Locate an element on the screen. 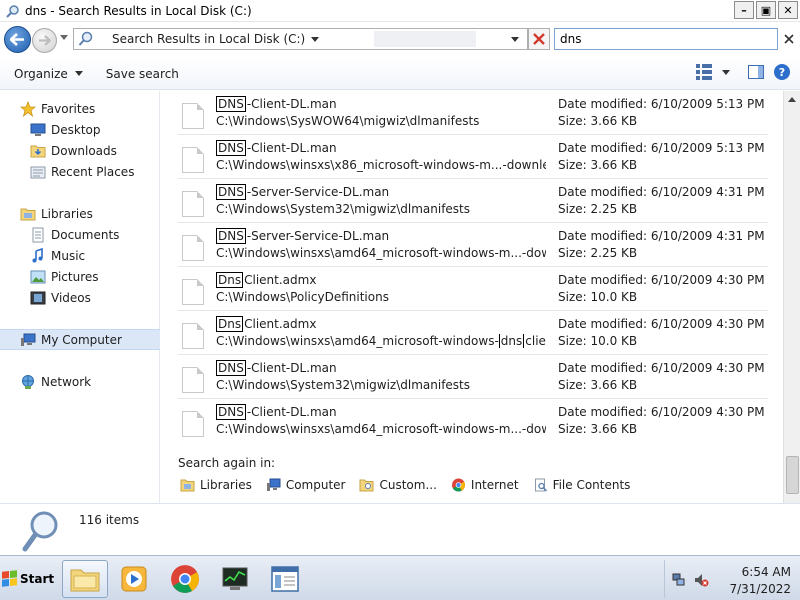 The image size is (800, 600). result-size: Size: 10.0 KB is located at coordinates (598, 341).